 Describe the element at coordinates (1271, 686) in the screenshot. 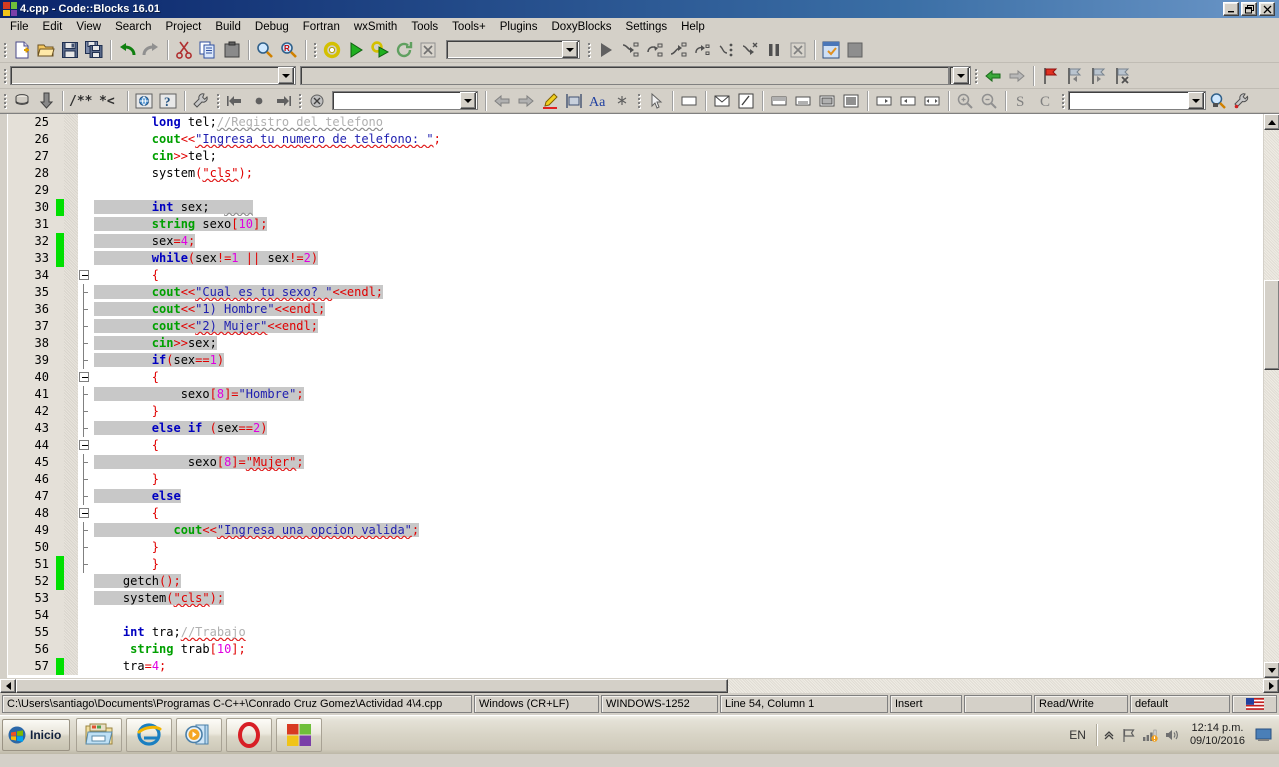

I see `scroll-right-button` at that location.